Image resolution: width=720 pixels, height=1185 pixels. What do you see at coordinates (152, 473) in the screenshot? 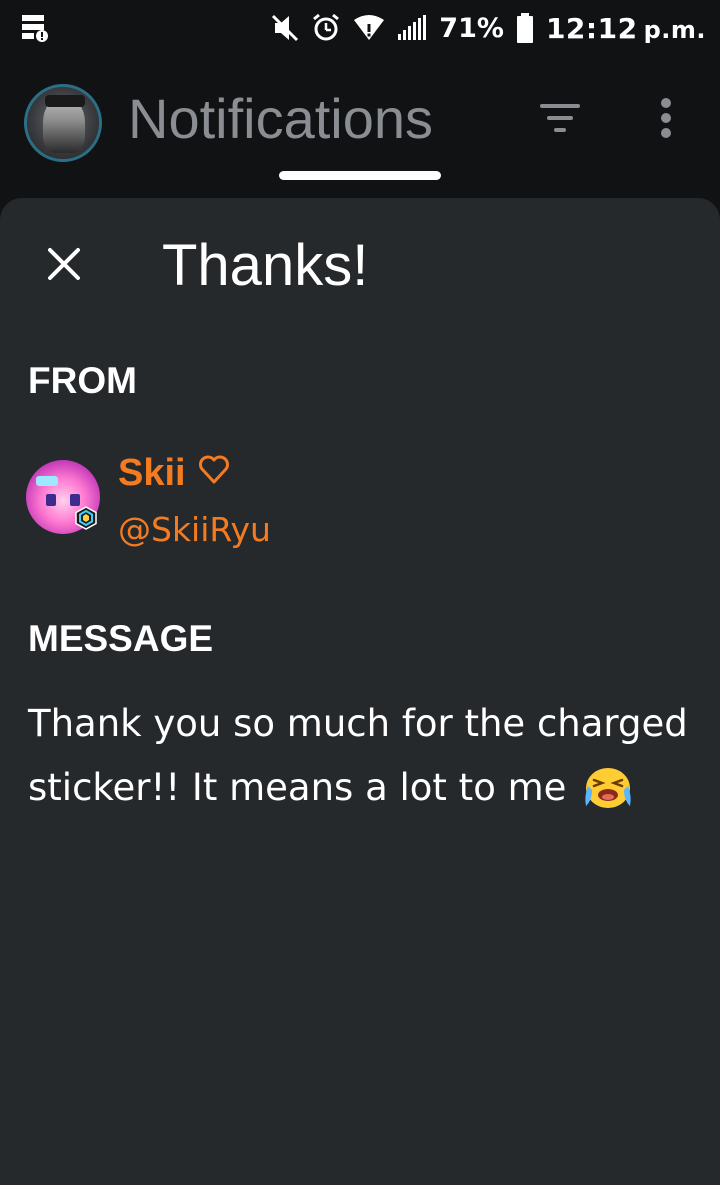
I see `sender-name-text: Skii` at bounding box center [152, 473].